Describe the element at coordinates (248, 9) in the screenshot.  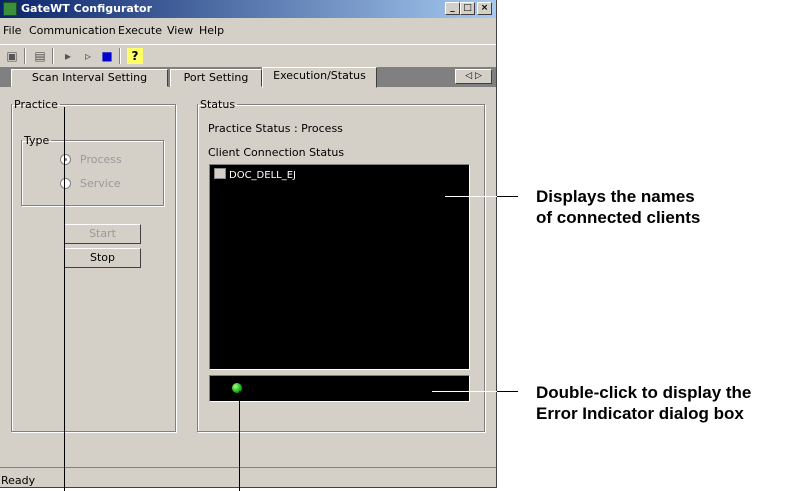
I see `title-bar: GateWT Configurator _ □ ×` at that location.